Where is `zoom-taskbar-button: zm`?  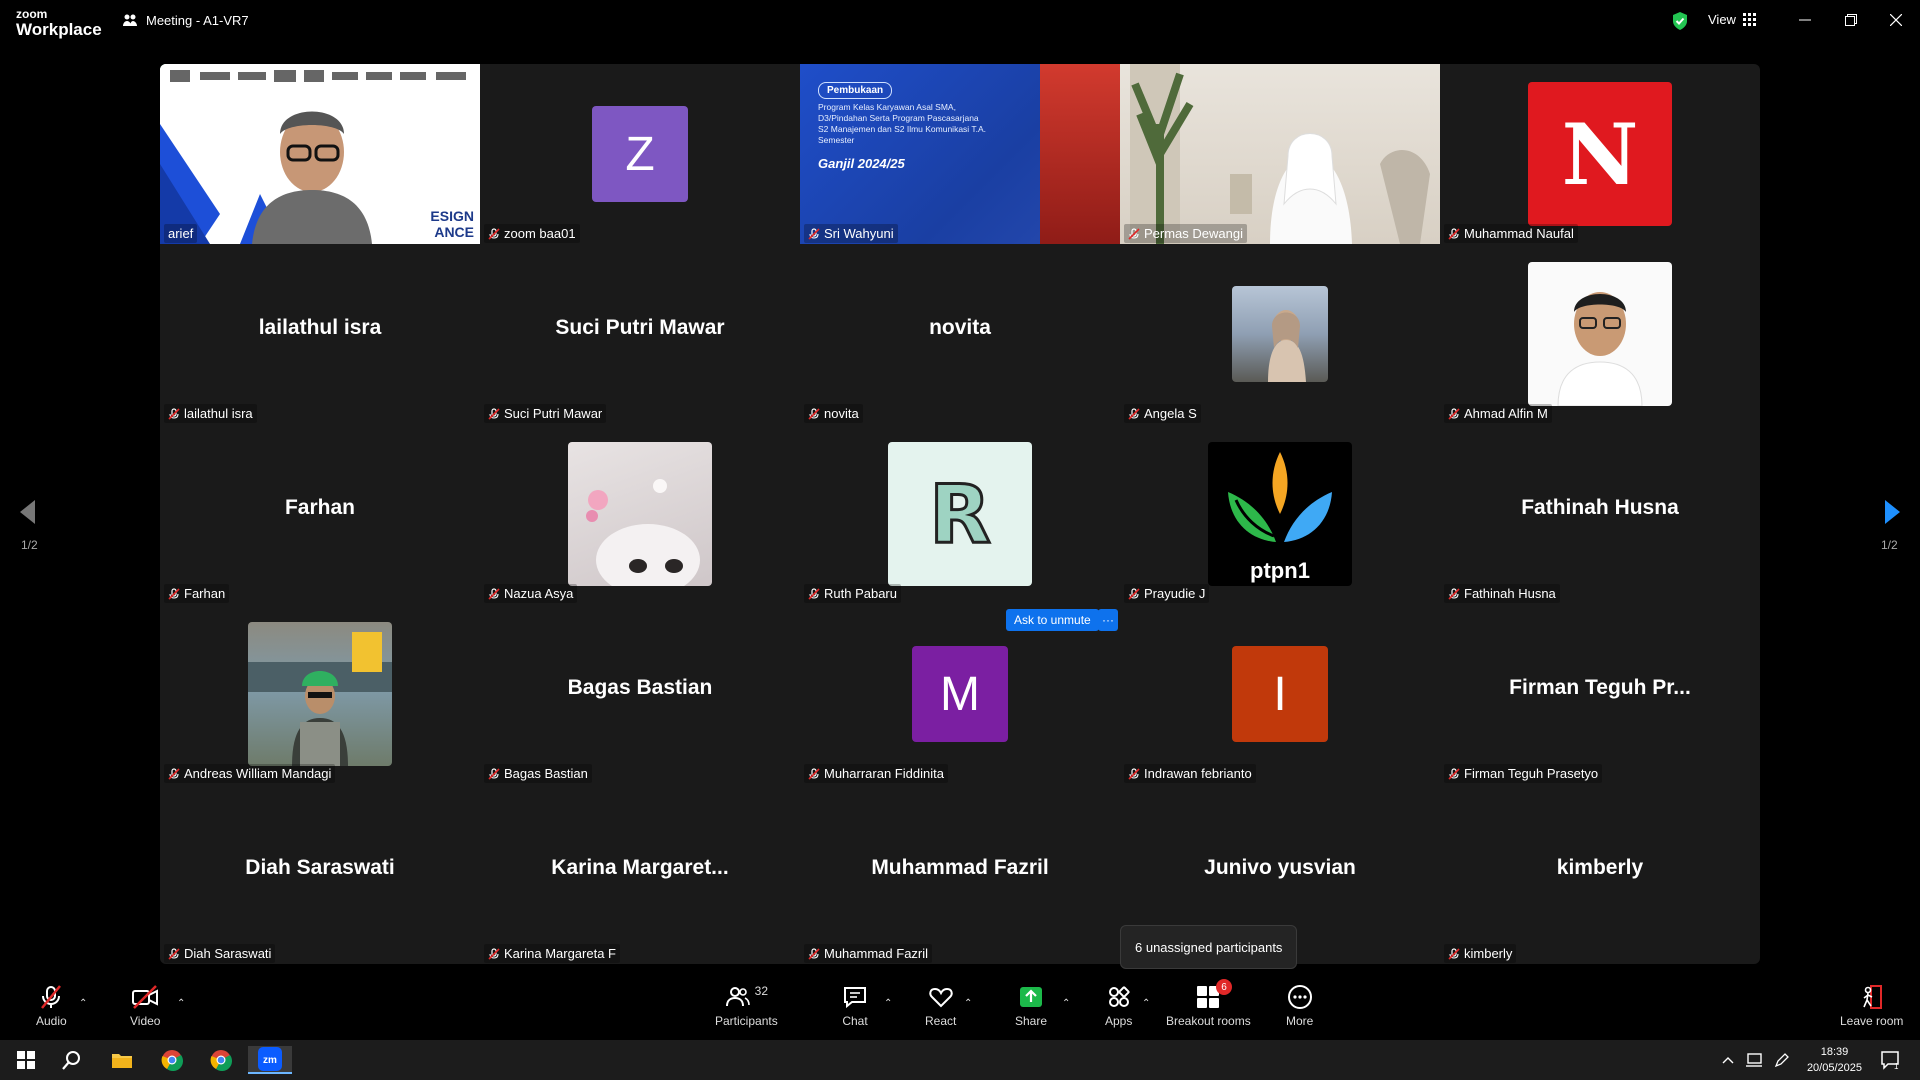
zoom-taskbar-button: zm is located at coordinates (270, 1060).